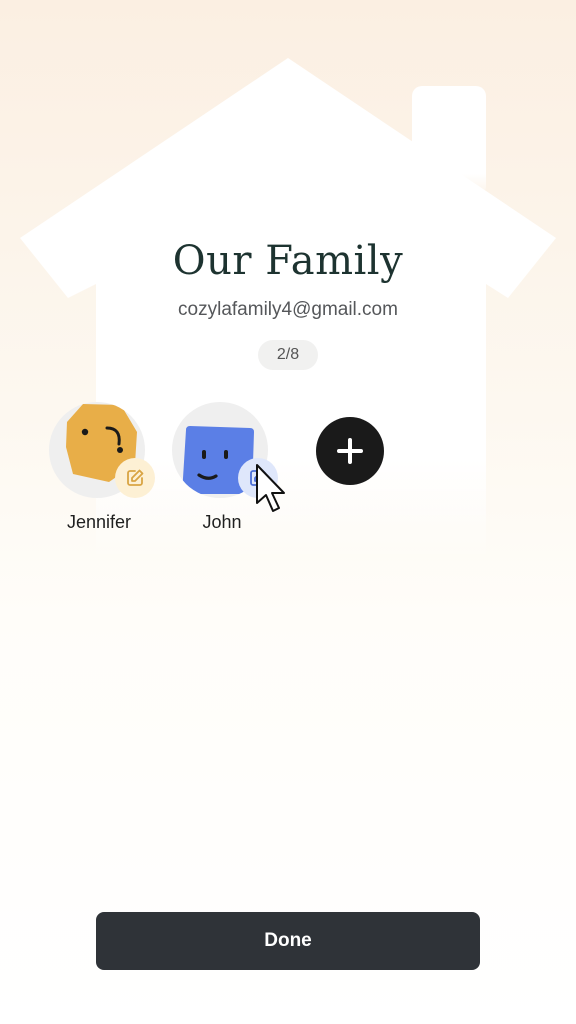  What do you see at coordinates (270, 488) in the screenshot?
I see `mouse-cursor-icon` at bounding box center [270, 488].